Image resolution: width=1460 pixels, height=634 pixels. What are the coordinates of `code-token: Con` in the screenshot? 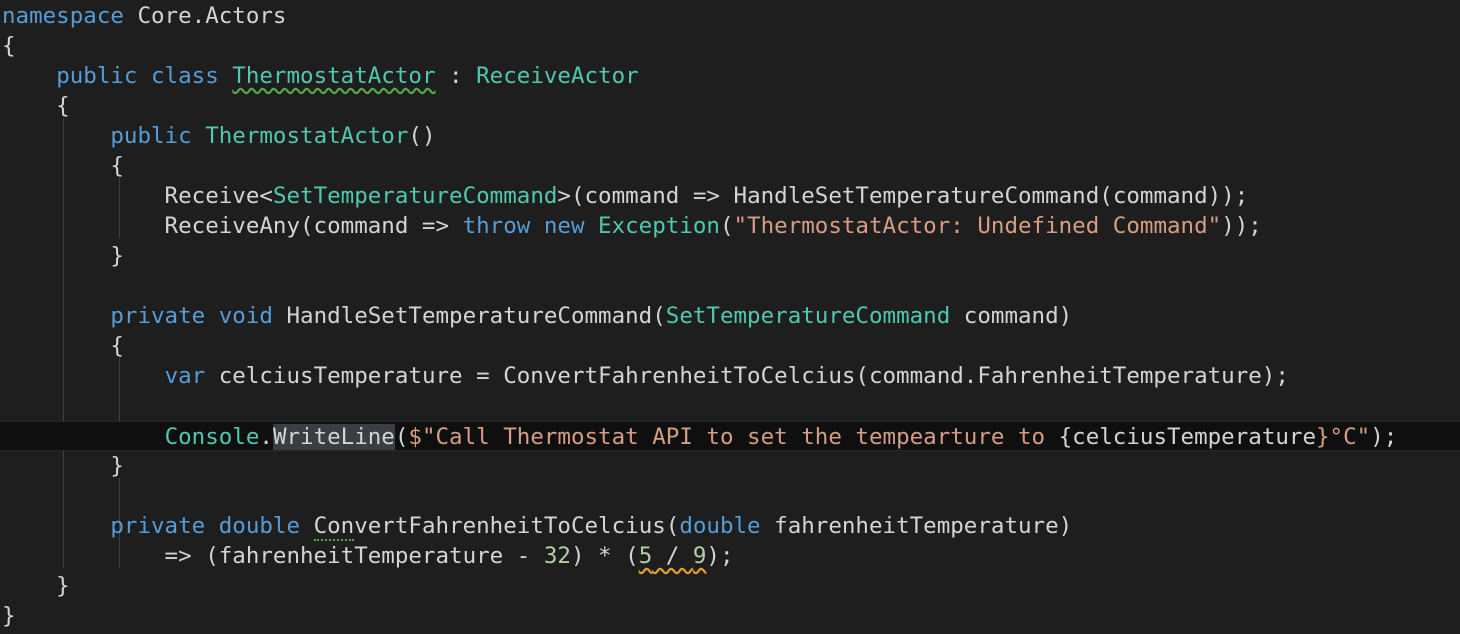 It's located at (334, 527).